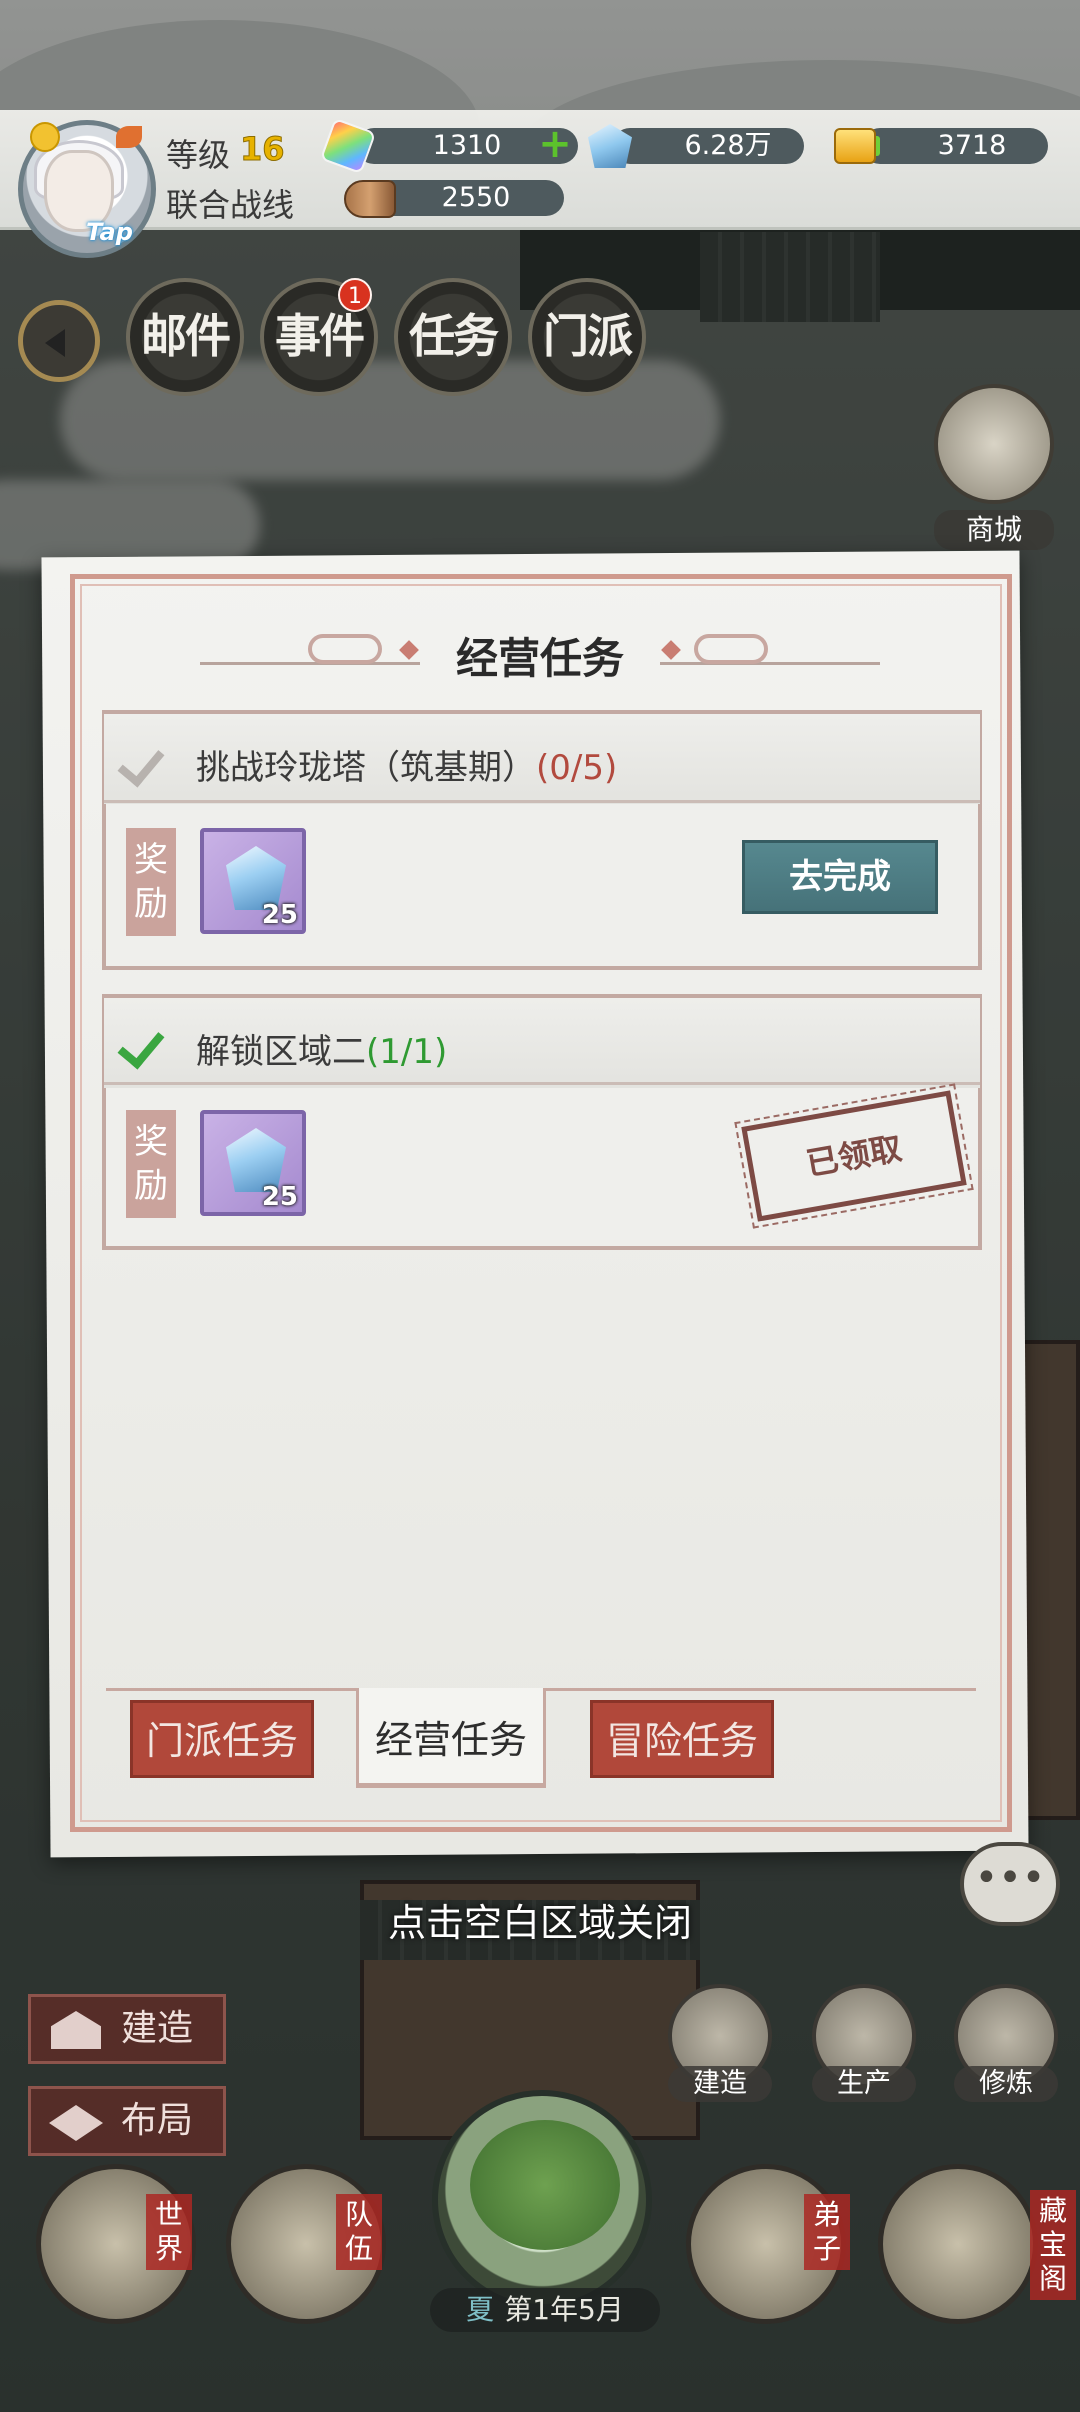  What do you see at coordinates (281, 1052) in the screenshot?
I see `task-title-text: 解锁区域二` at bounding box center [281, 1052].